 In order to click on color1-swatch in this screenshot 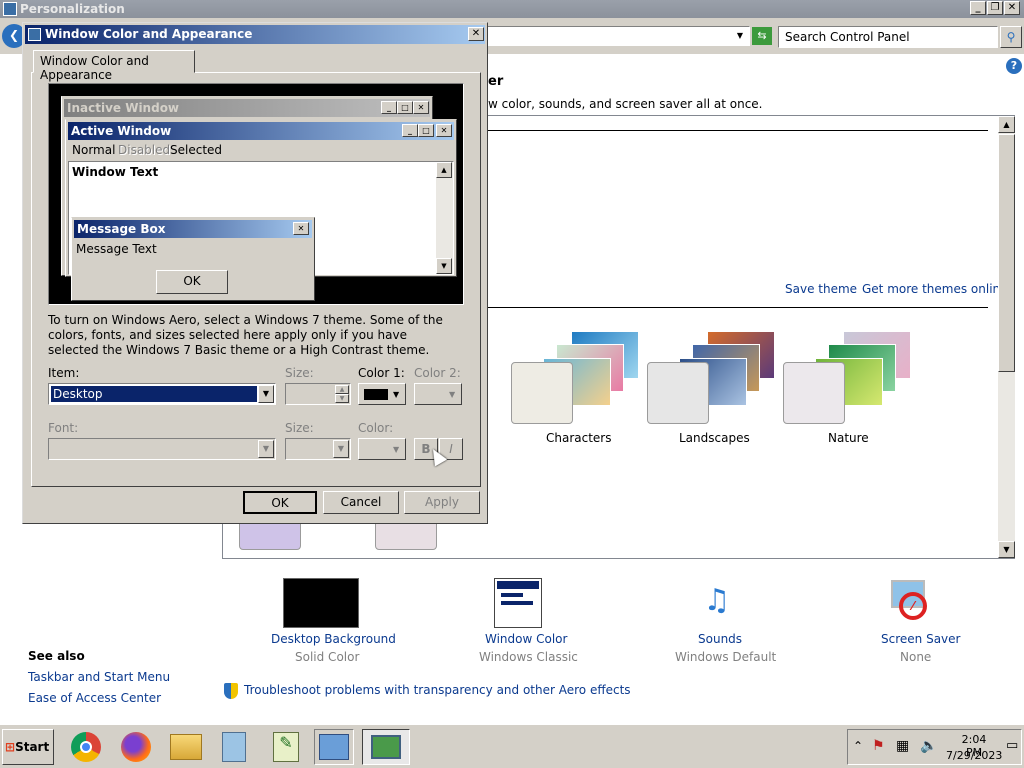, I will do `click(376, 394)`.